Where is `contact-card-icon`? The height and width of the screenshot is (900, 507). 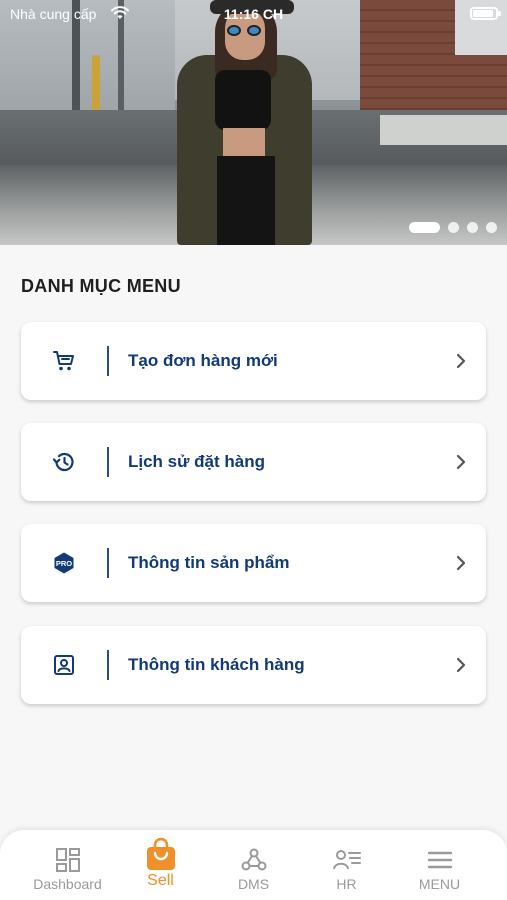
contact-card-icon is located at coordinates (64, 665).